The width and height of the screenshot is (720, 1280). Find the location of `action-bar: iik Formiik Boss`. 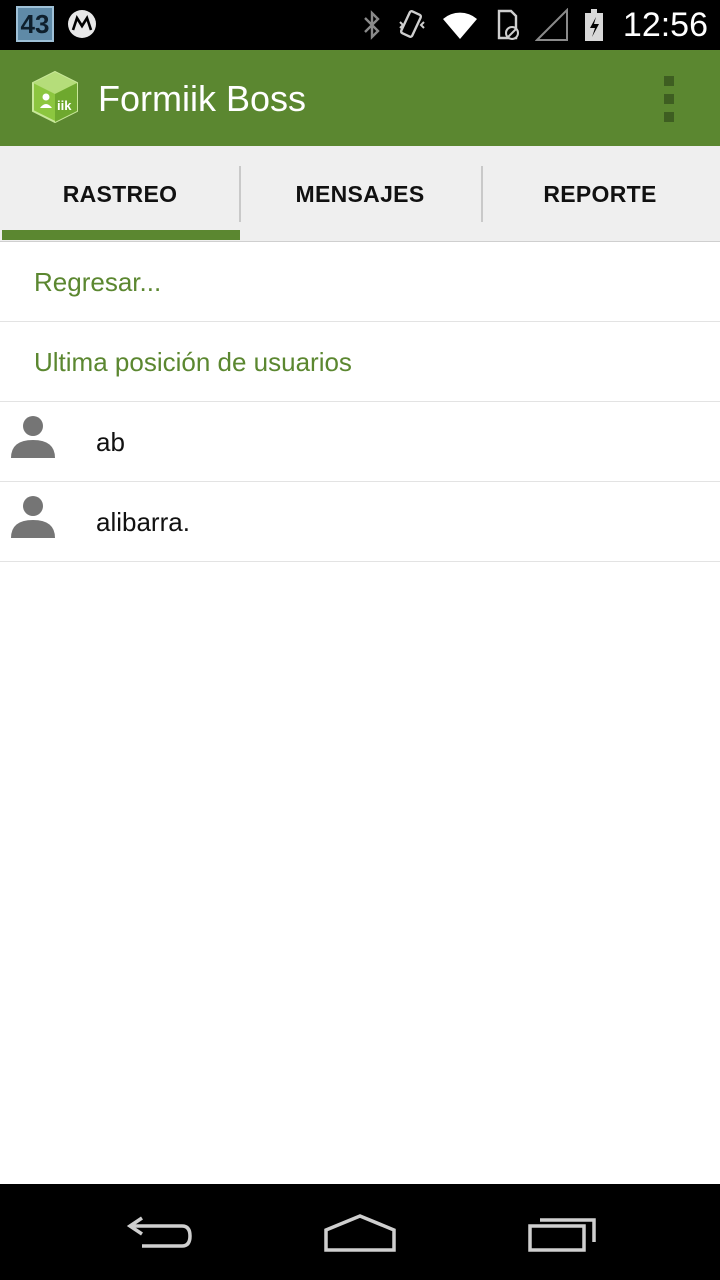

action-bar: iik Formiik Boss is located at coordinates (360, 98).